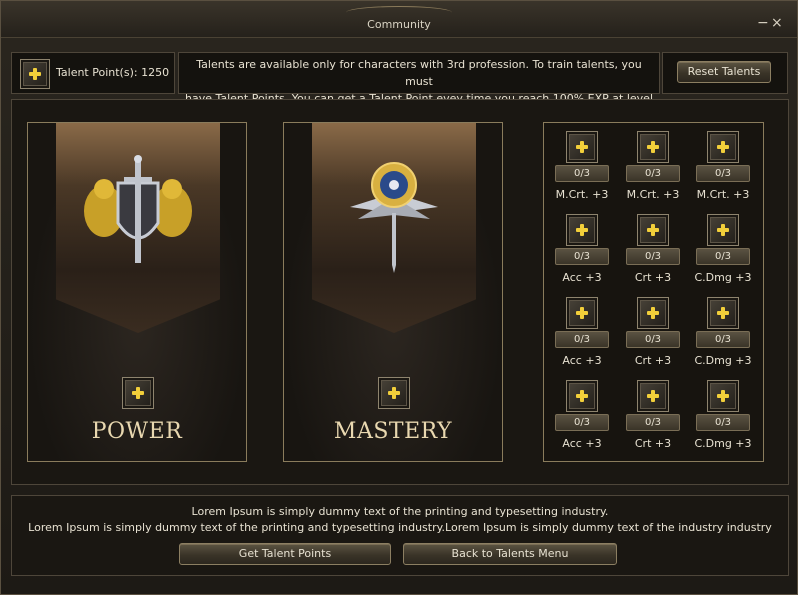 The image size is (798, 595). Describe the element at coordinates (393, 431) in the screenshot. I see `mastery-title: MASTERY` at that location.